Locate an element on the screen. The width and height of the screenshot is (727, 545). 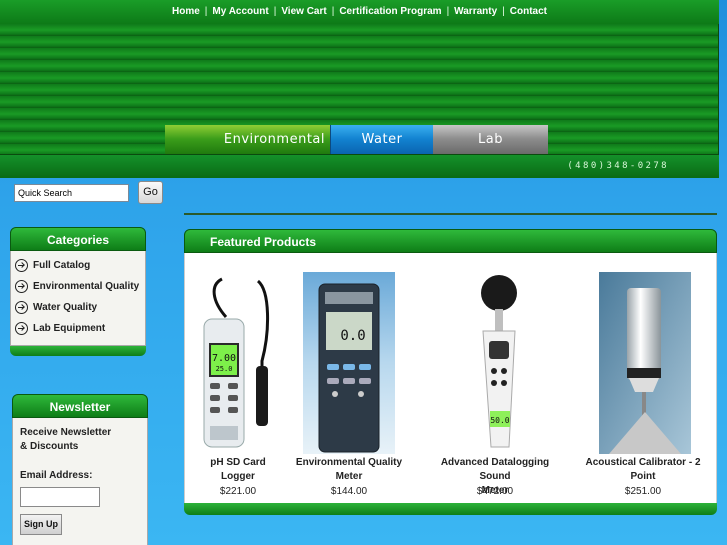
category-item-water-quality: Water Quality is located at coordinates (80, 307).